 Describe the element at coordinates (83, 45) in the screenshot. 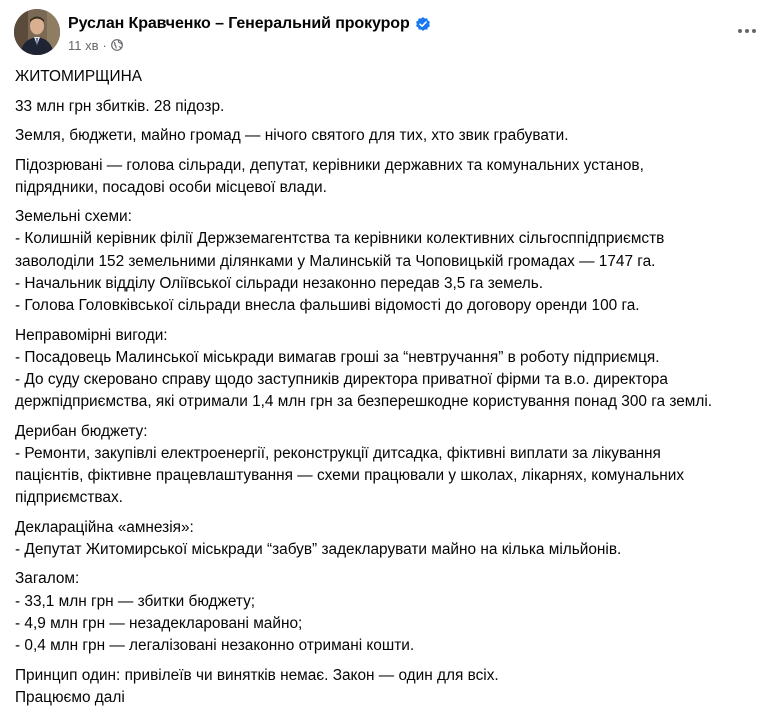

I see `post-timestamp: 11 хв` at that location.